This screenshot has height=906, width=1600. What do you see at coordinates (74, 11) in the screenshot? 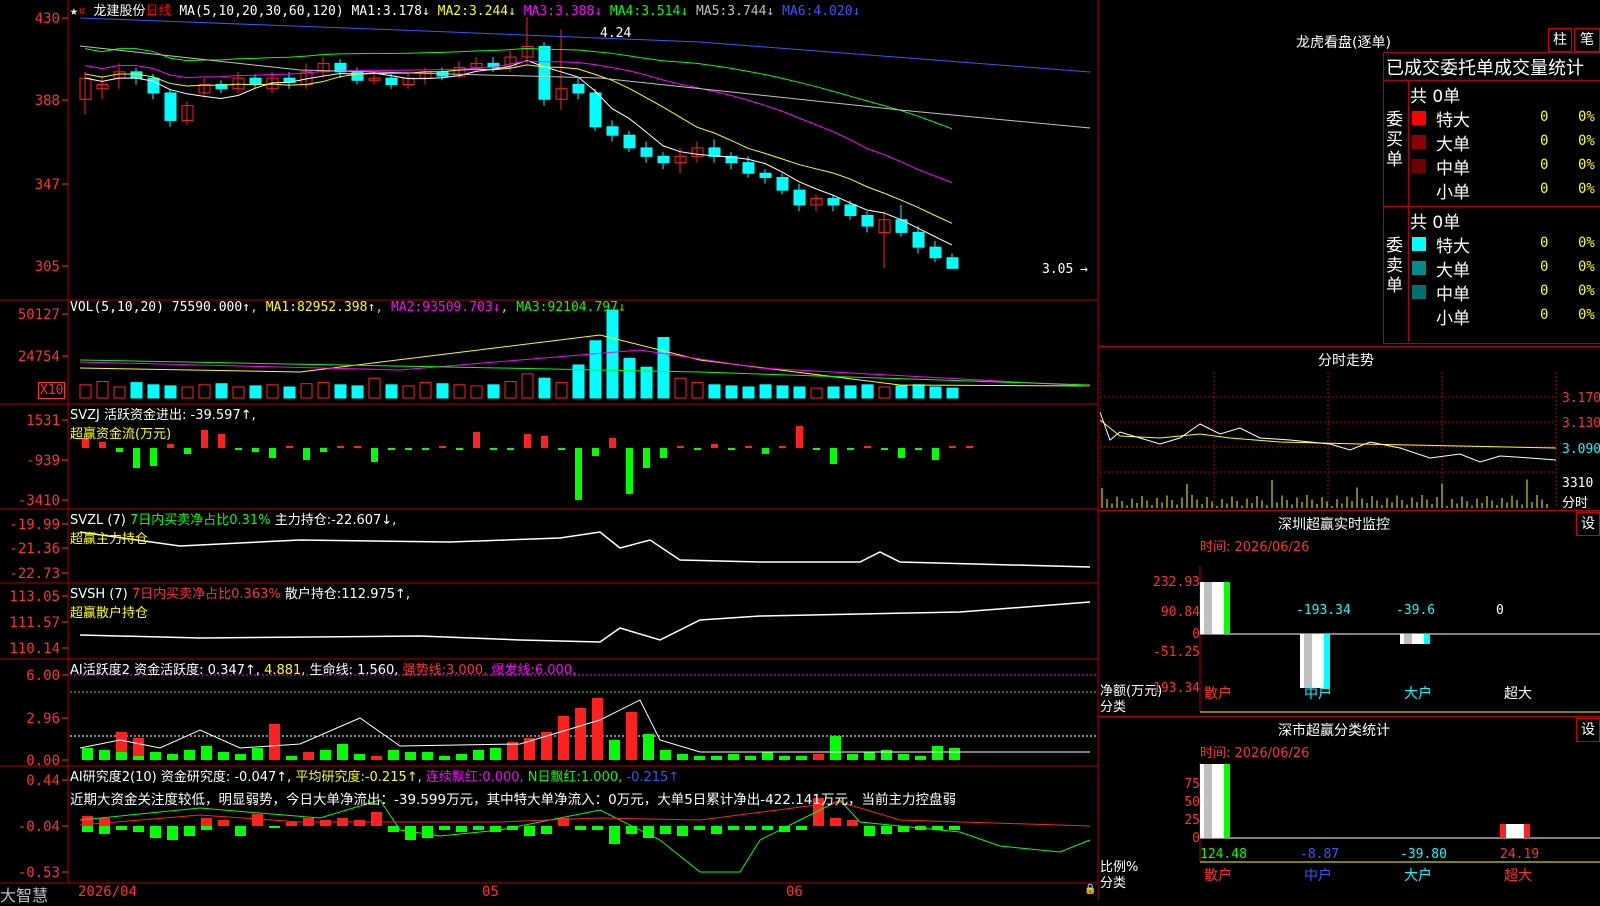
I see `star-icon: ★` at bounding box center [74, 11].